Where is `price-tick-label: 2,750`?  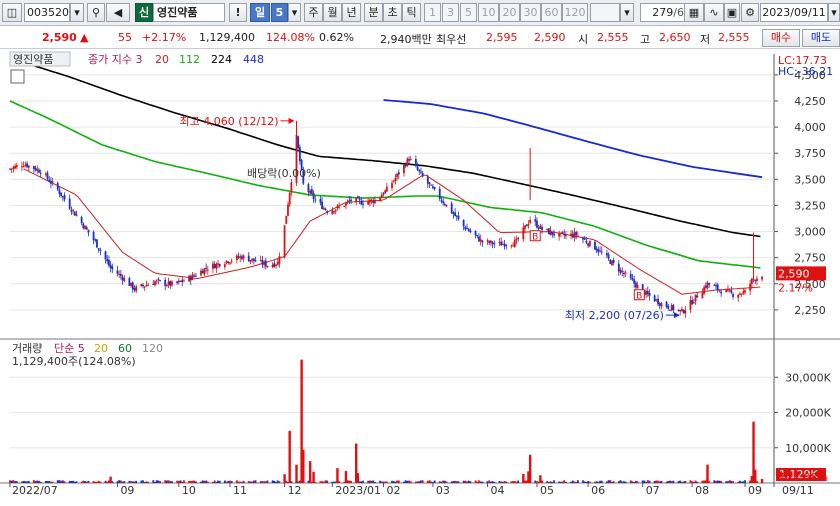 price-tick-label: 2,750 is located at coordinates (810, 258).